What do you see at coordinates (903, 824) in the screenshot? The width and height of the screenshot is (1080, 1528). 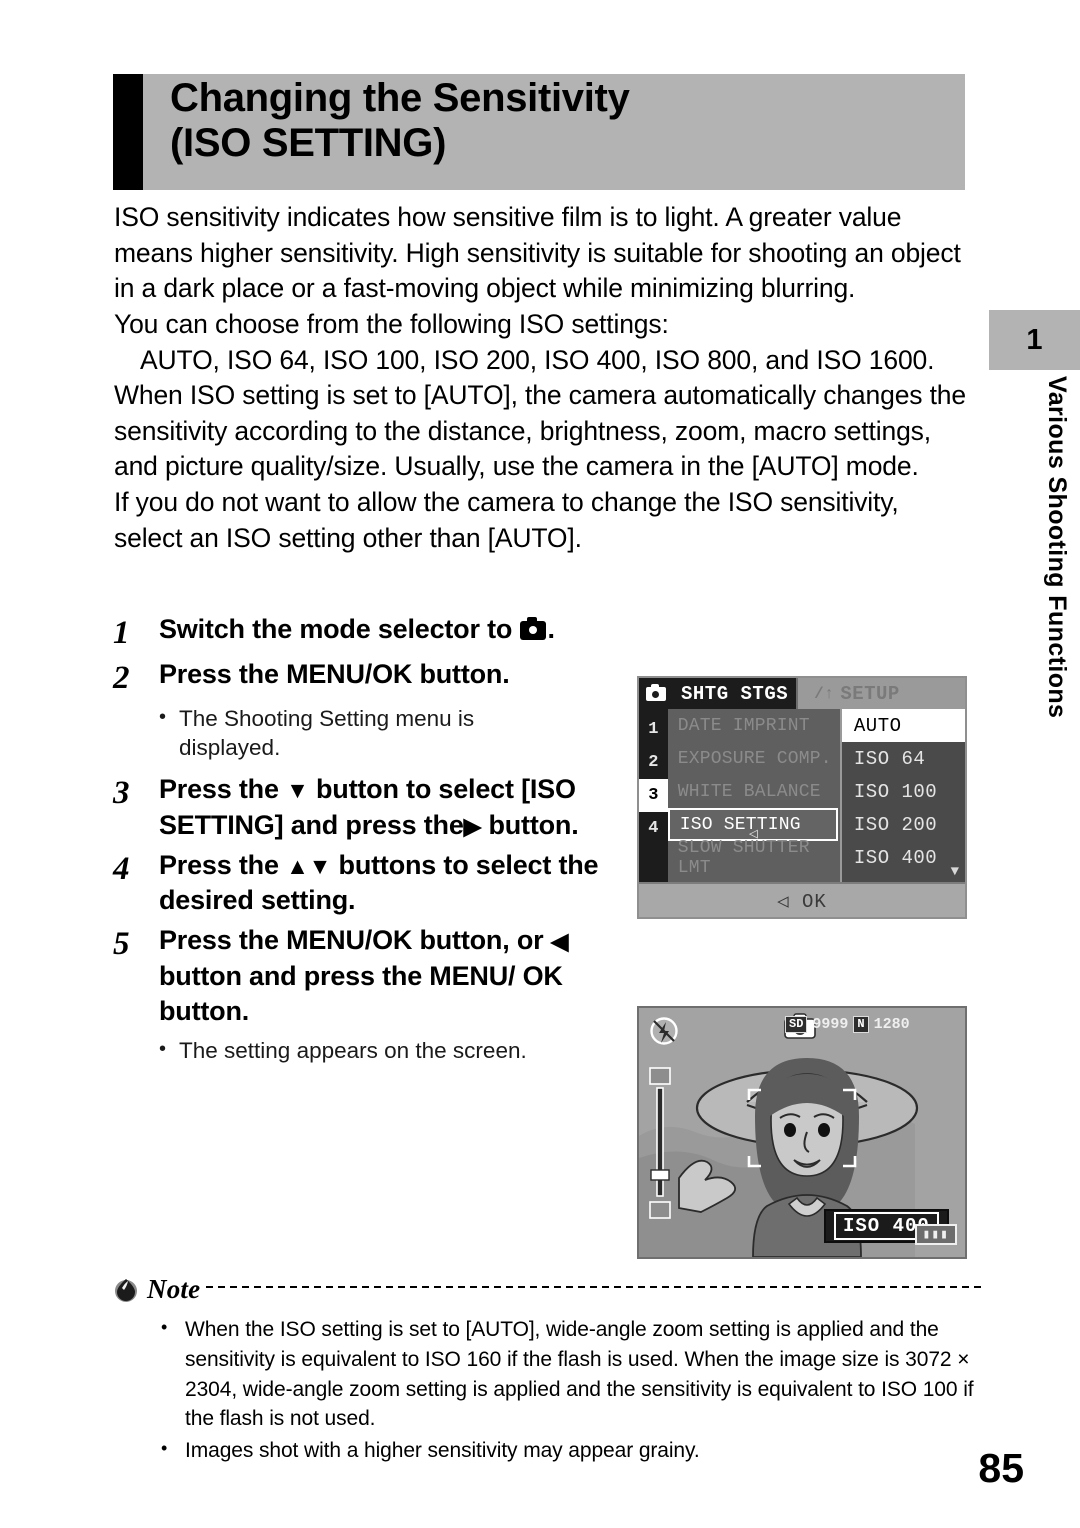 I see `iso-option-200: ISO 200` at bounding box center [903, 824].